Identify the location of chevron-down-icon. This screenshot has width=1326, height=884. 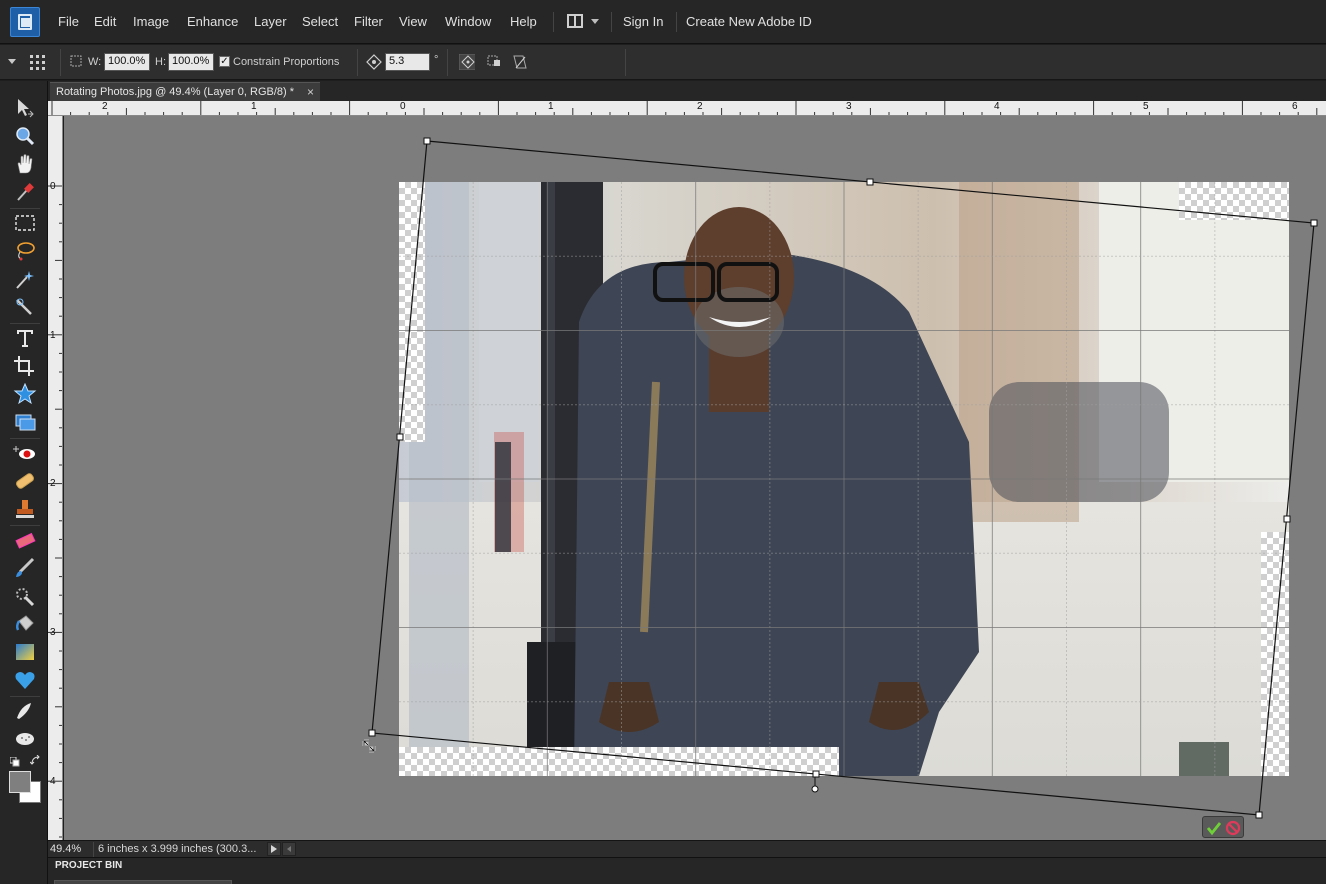
(595, 21).